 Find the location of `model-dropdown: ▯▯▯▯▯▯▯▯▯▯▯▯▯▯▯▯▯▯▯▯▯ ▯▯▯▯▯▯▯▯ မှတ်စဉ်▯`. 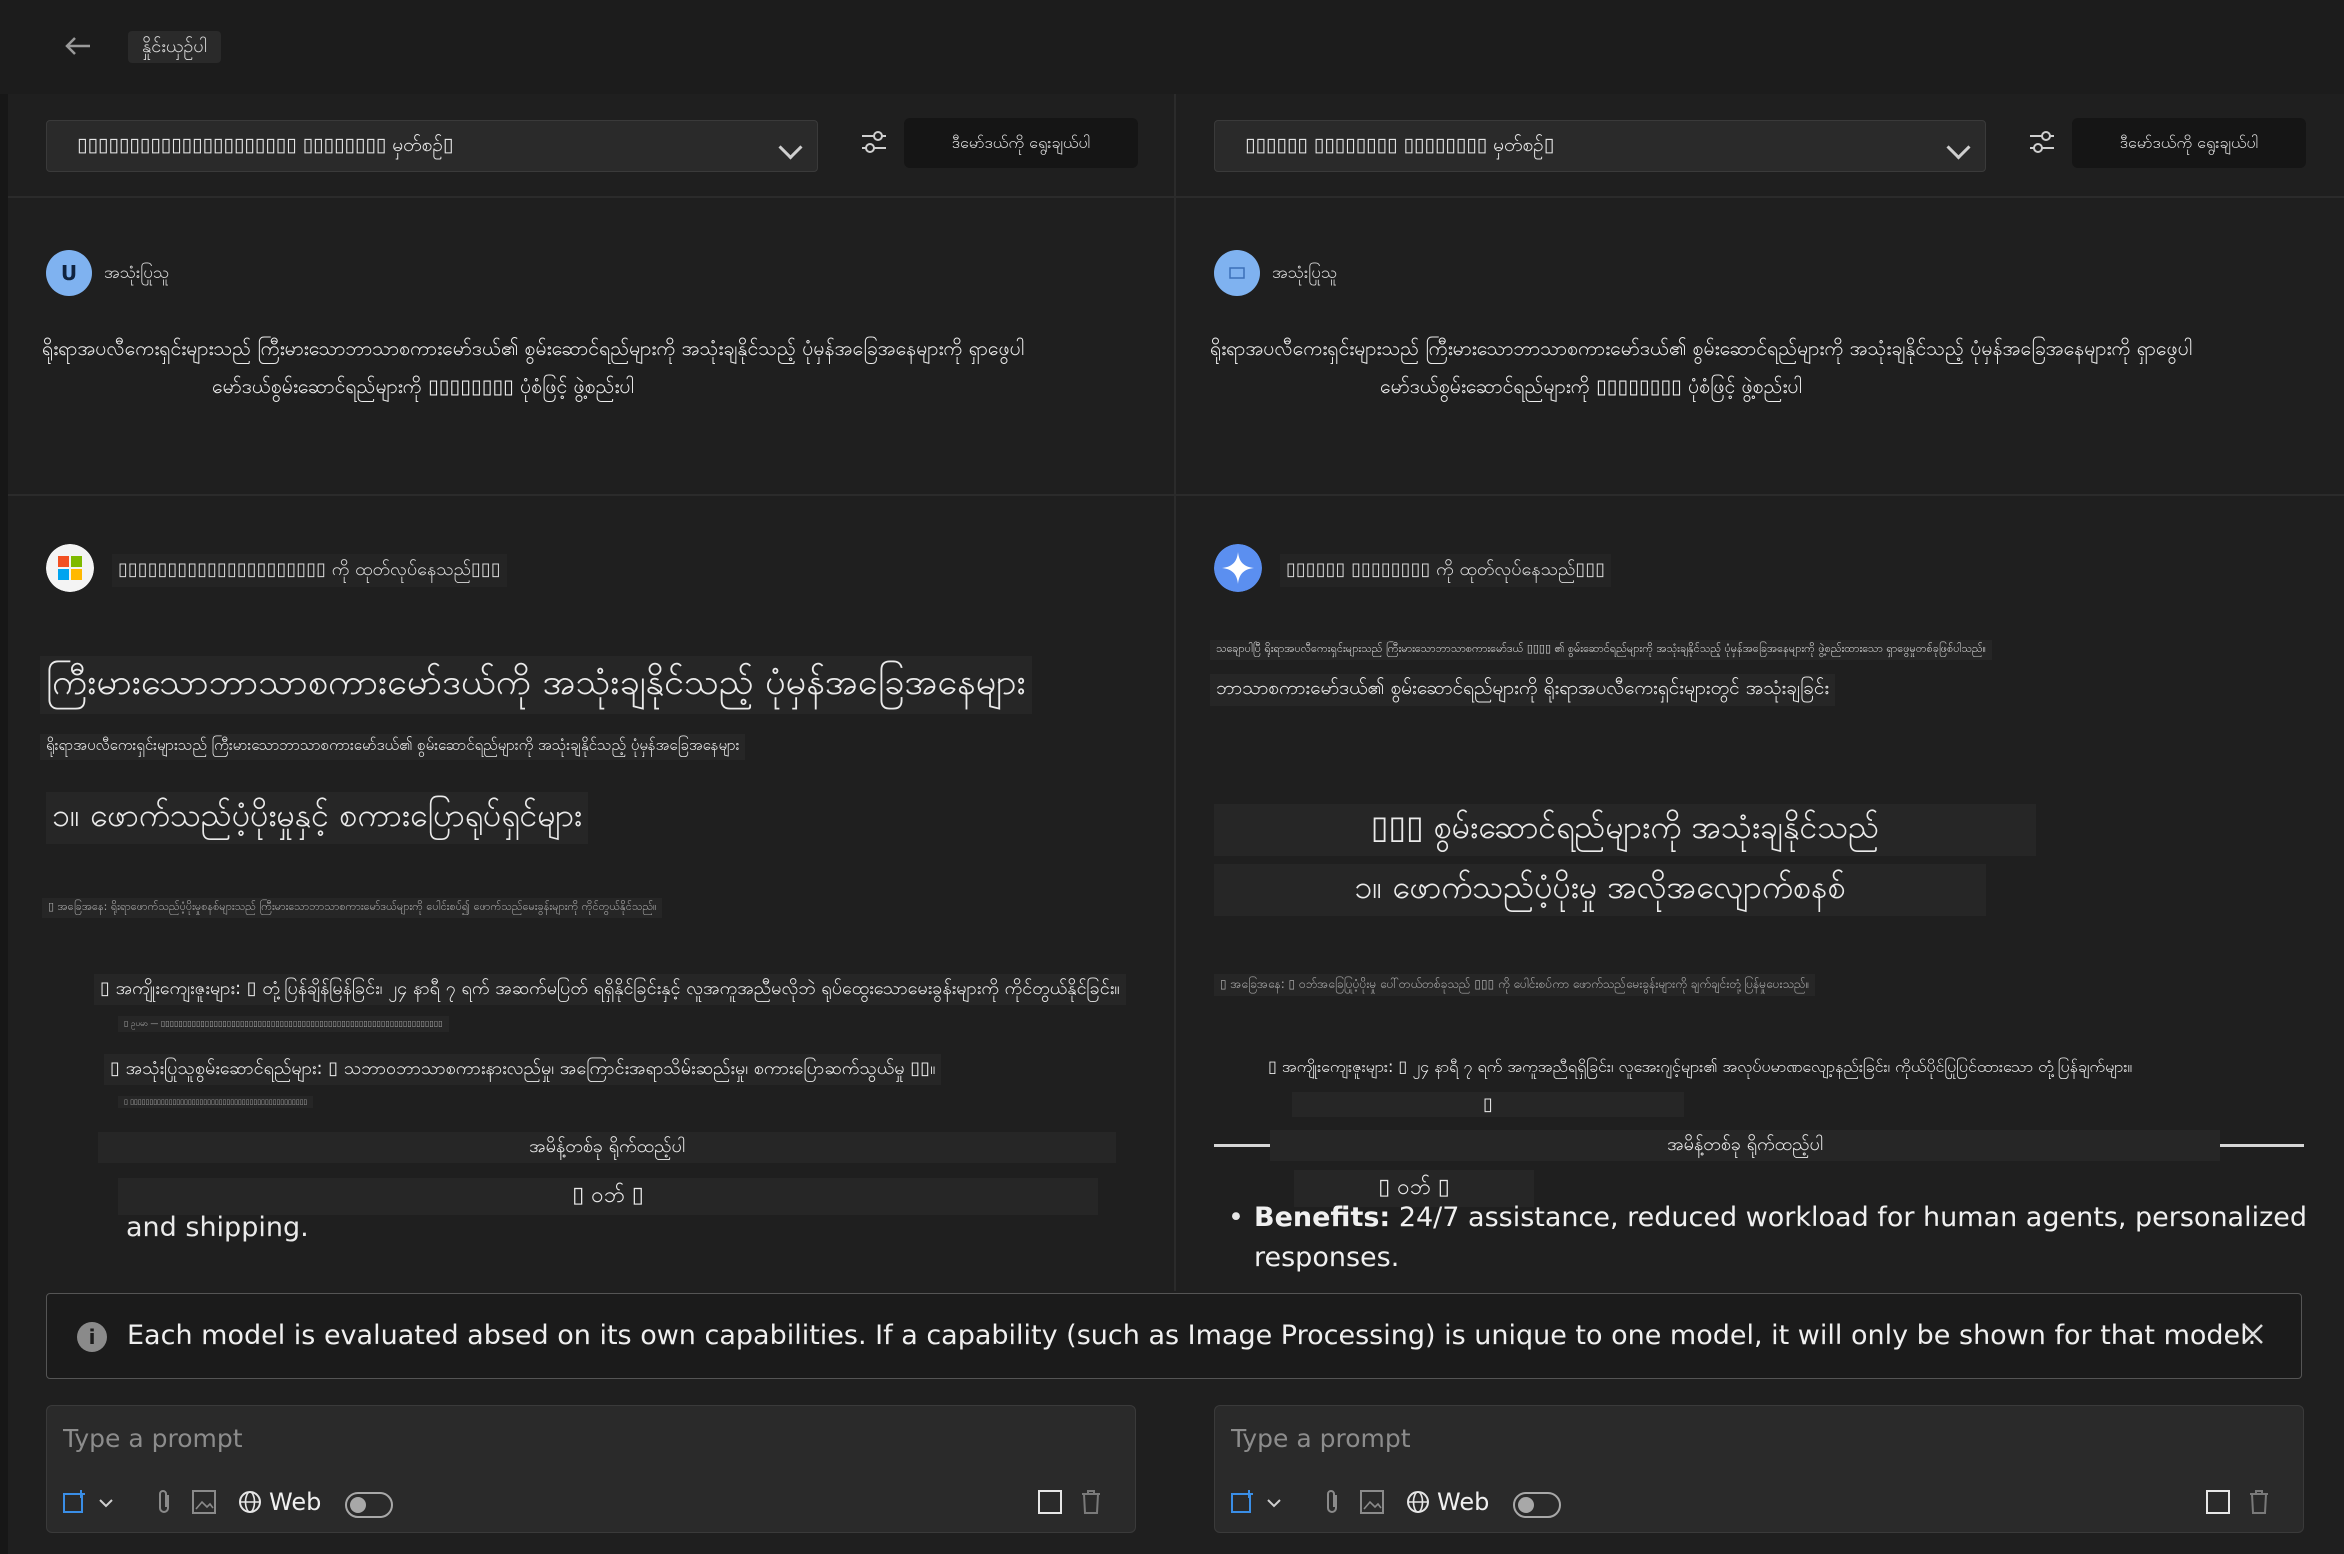

model-dropdown: ▯▯▯▯▯▯▯▯▯▯▯▯▯▯▯▯▯▯▯▯▯ ▯▯▯▯▯▯▯▯ မှတ်စဉ်▯ is located at coordinates (432, 146).